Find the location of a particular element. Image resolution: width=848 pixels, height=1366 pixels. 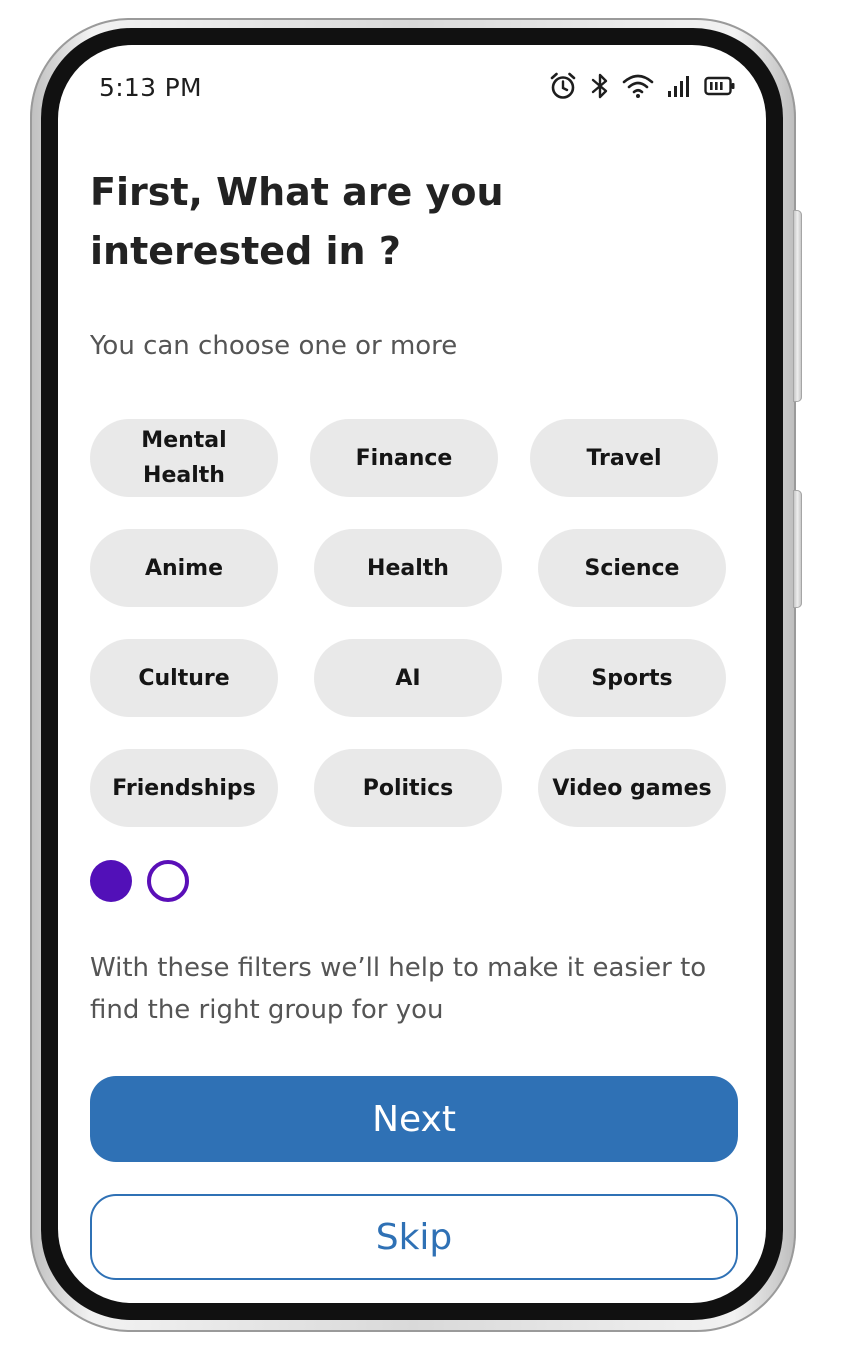

interest-chip-finance: Finance is located at coordinates (404, 458).